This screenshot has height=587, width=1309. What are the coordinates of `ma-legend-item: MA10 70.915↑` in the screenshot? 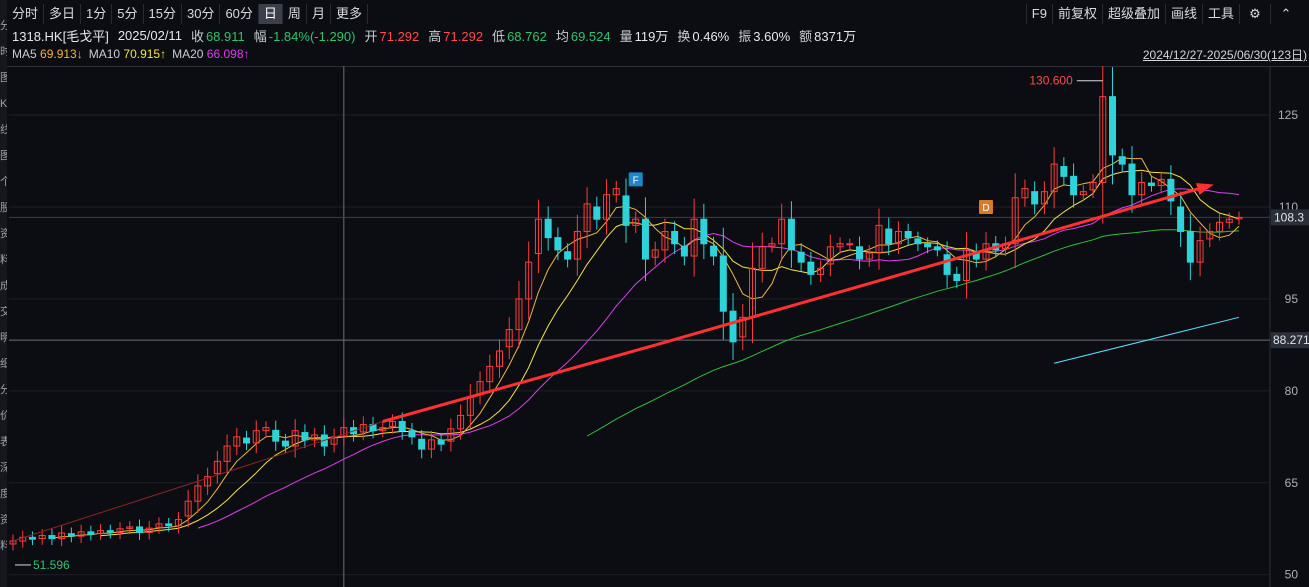 It's located at (127, 54).